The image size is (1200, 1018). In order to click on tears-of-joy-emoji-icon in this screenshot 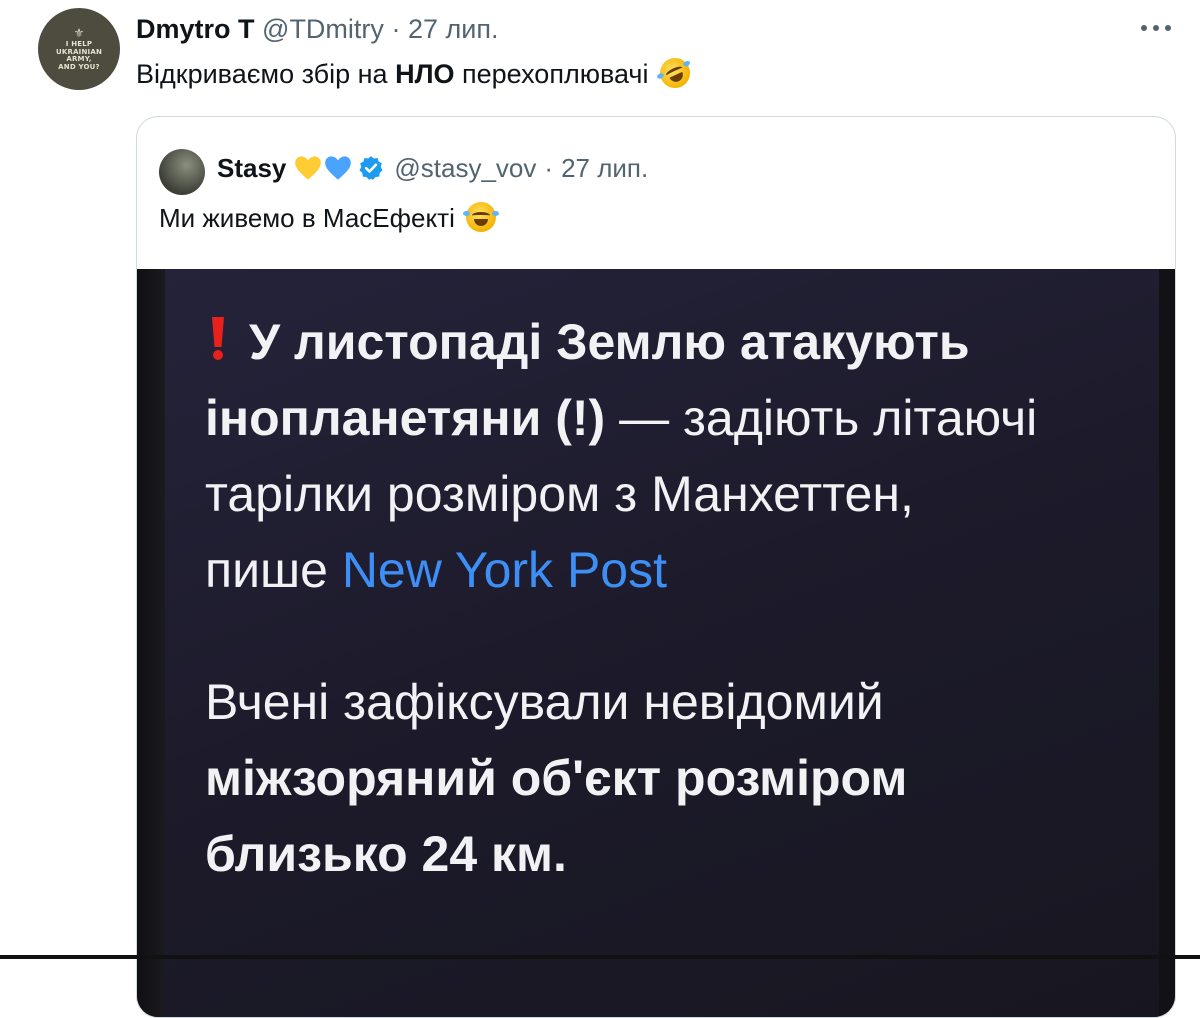, I will do `click(481, 217)`.